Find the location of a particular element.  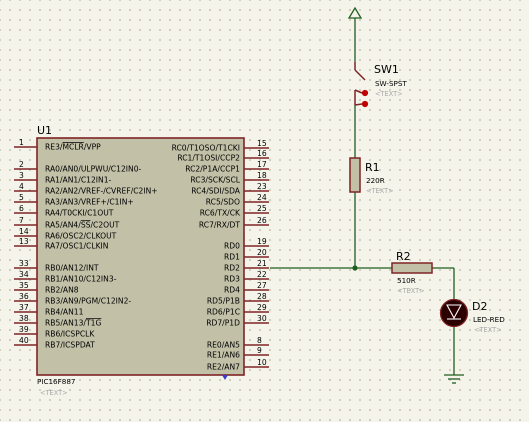

d2-text-placeholder: <TEXT> is located at coordinates (488, 330).